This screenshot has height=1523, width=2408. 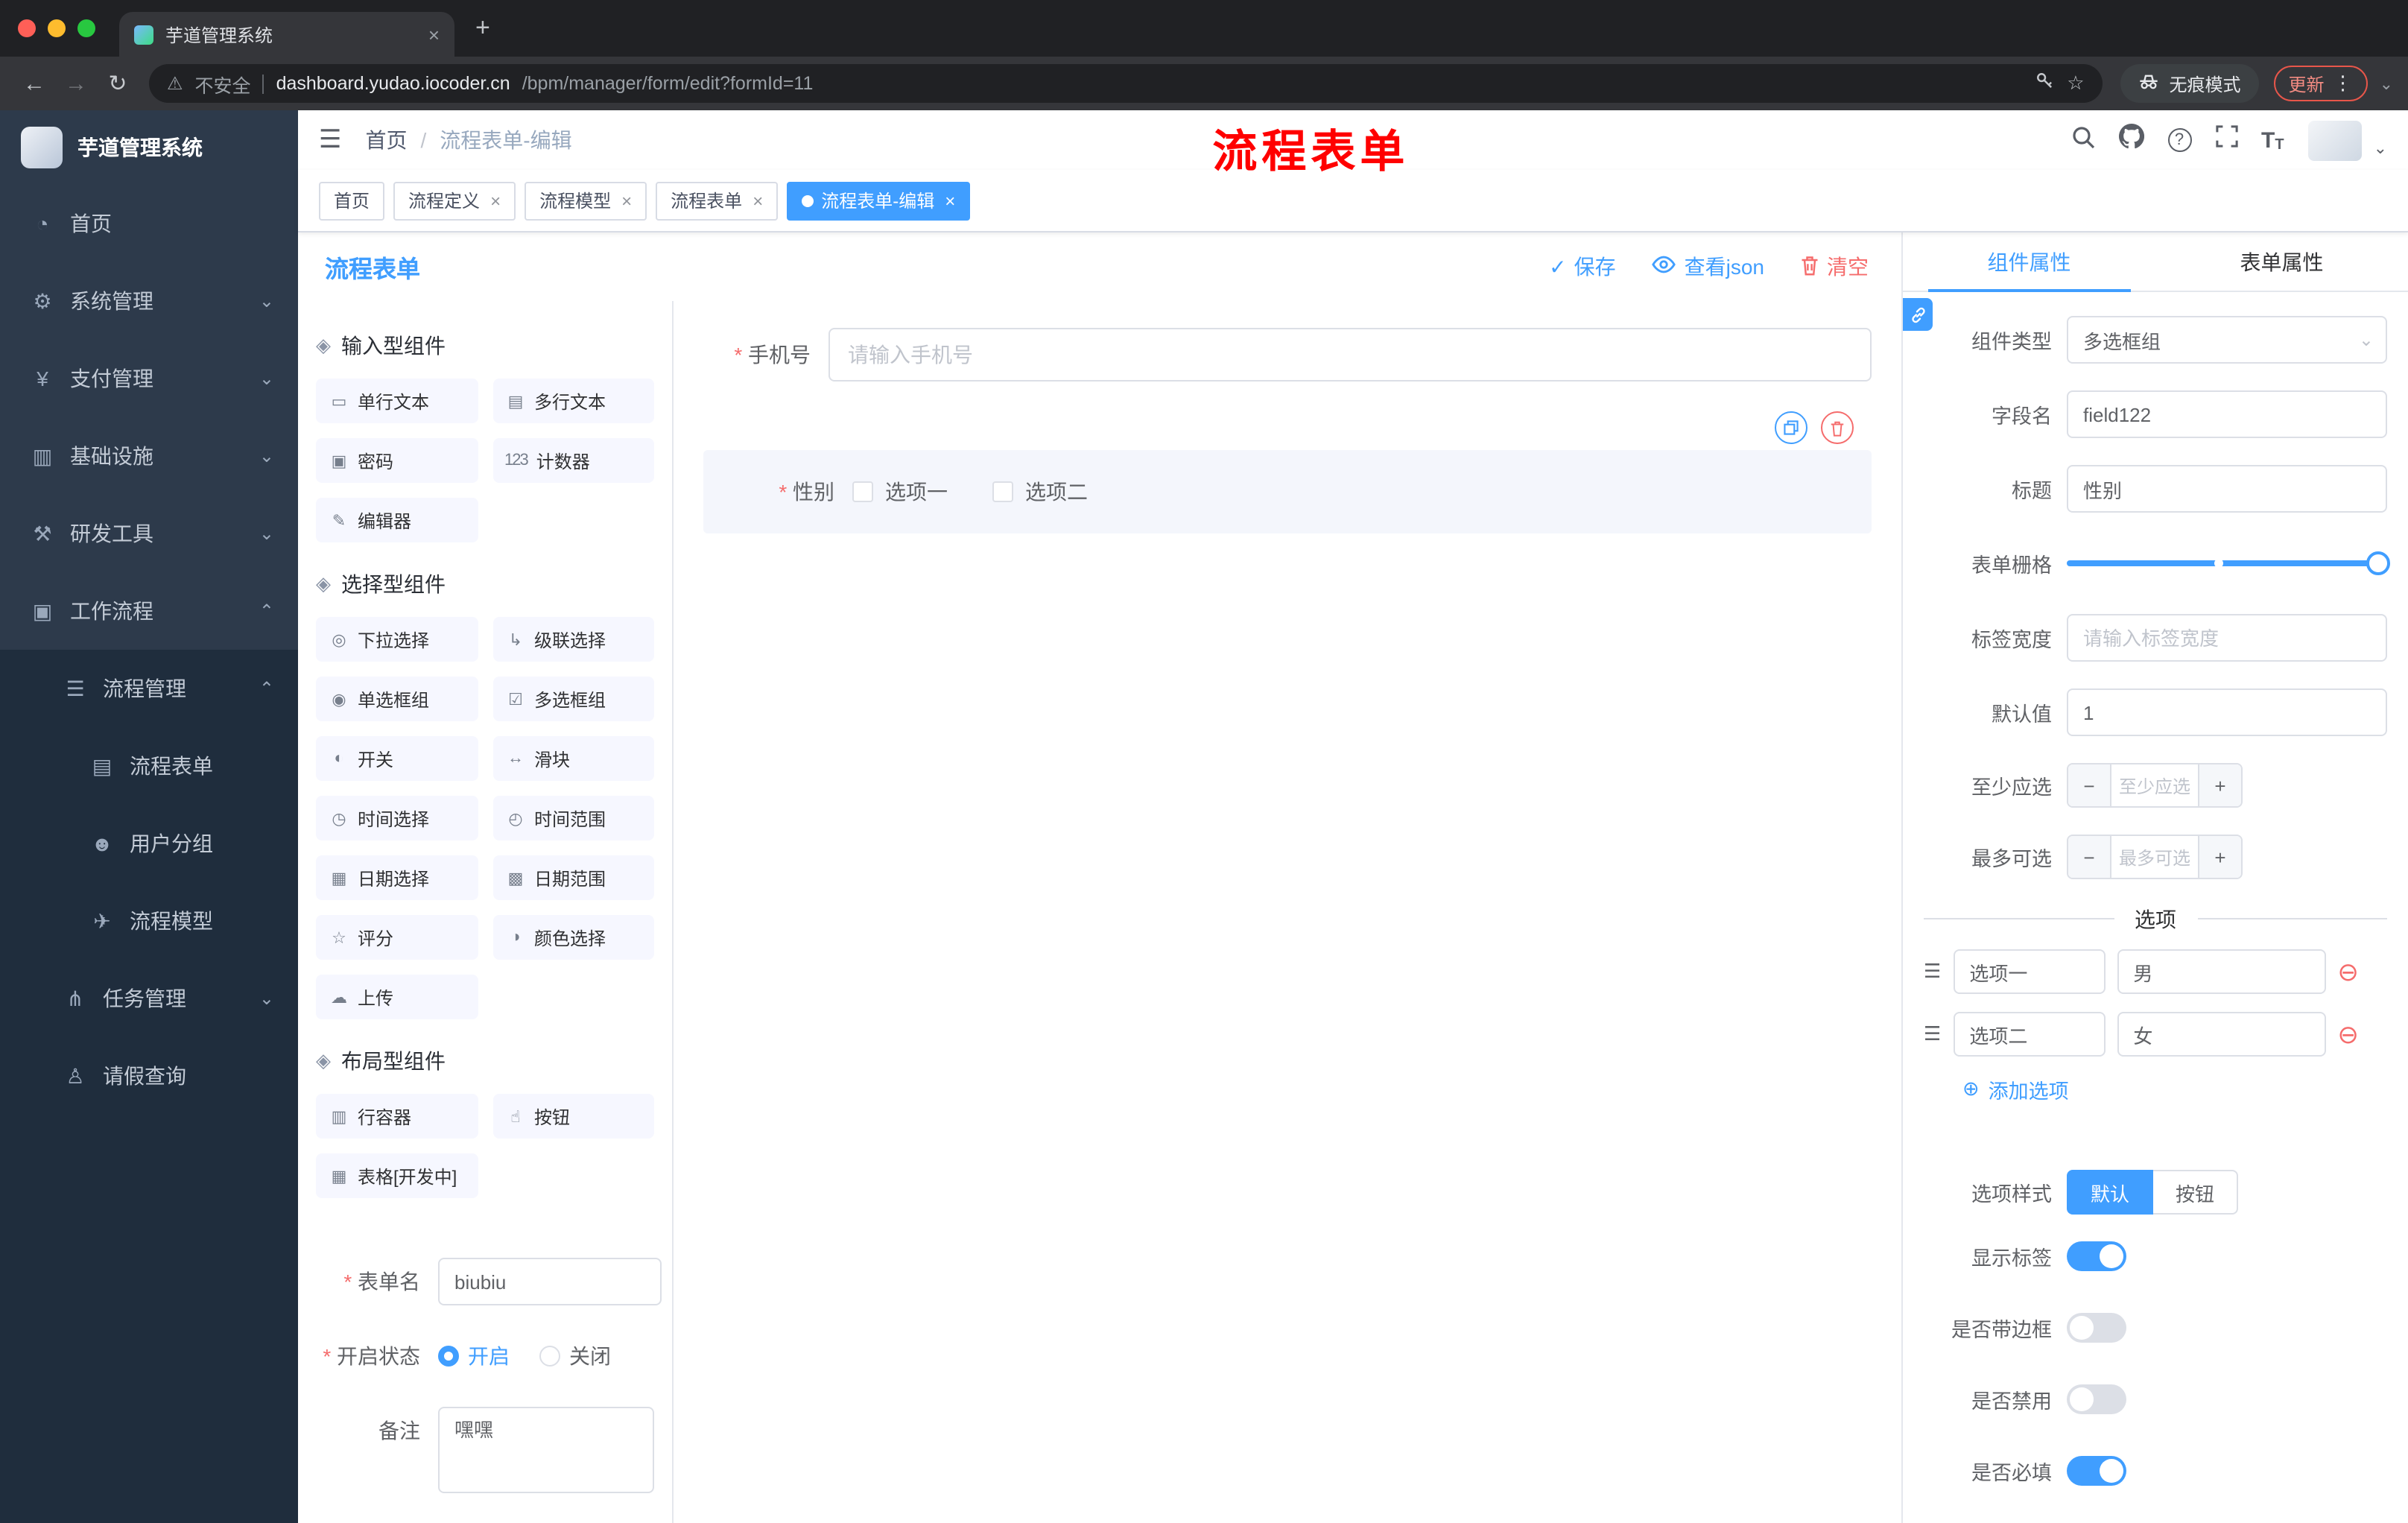 What do you see at coordinates (2220, 785) in the screenshot?
I see `increase-button: +` at bounding box center [2220, 785].